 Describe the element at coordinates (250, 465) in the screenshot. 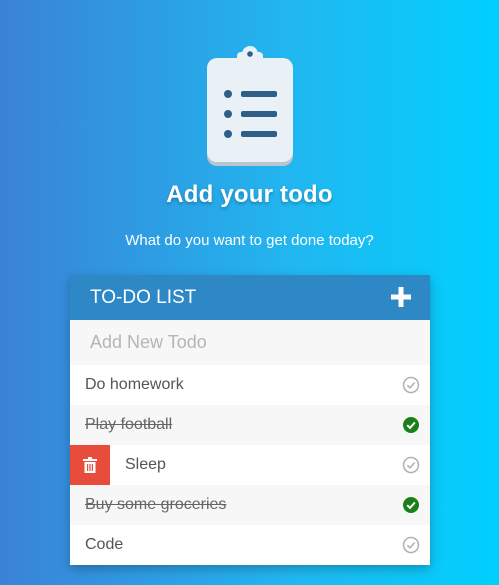

I see `todo-item: Sleep` at that location.